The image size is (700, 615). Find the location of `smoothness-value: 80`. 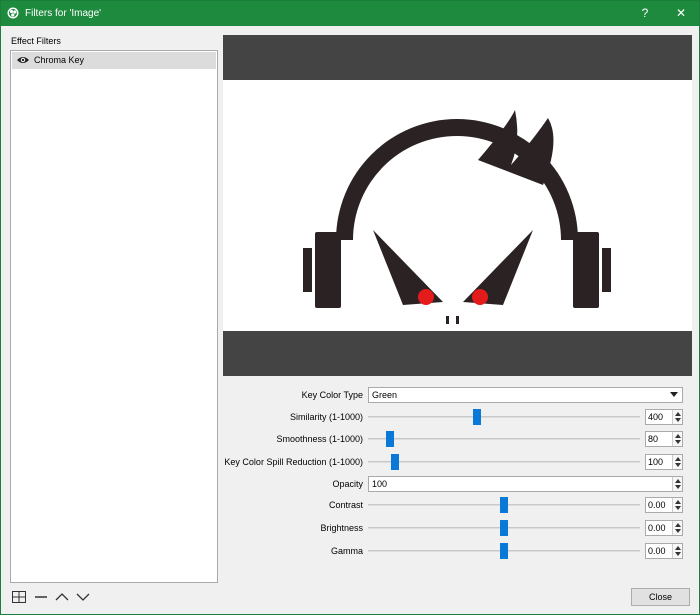

smoothness-value: 80 is located at coordinates (653, 439).